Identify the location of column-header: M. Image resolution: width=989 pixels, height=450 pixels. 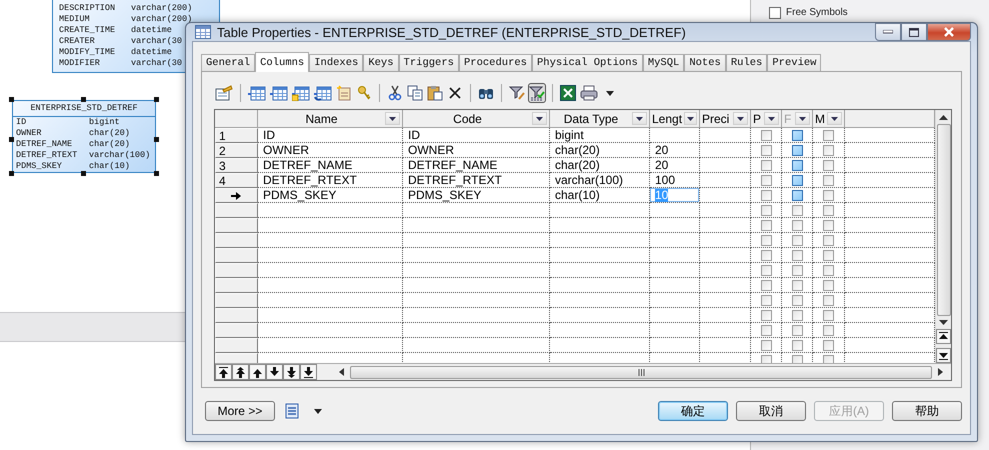
(820, 119).